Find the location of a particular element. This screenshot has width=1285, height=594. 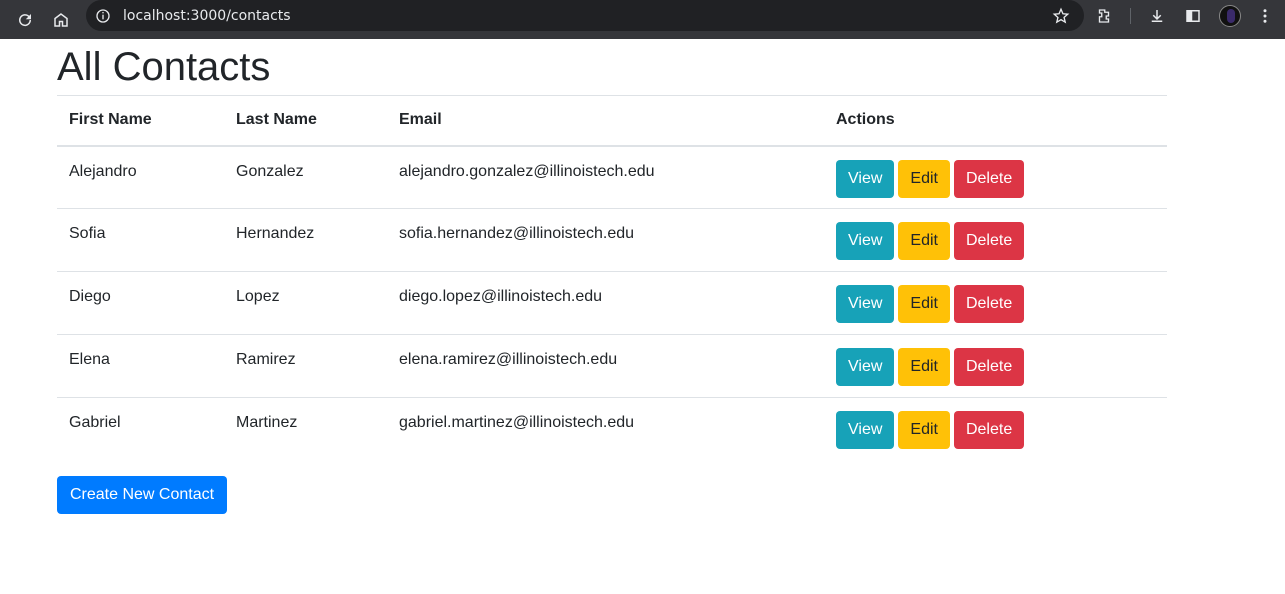

browser-toolbar: localhost:3000/contacts is located at coordinates (642, 19).